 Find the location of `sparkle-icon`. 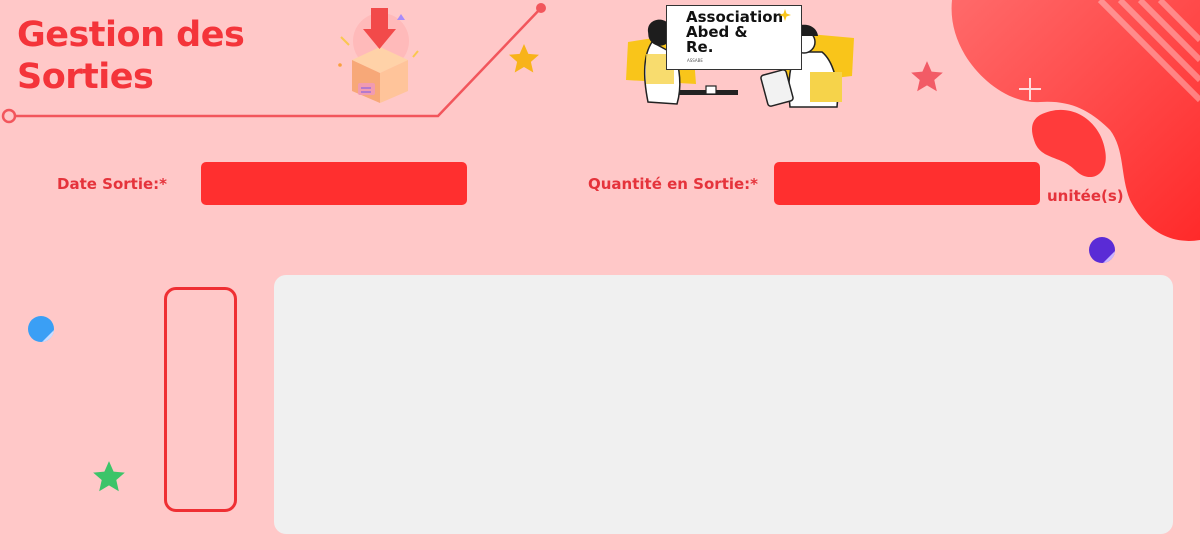

sparkle-icon is located at coordinates (785, 15).